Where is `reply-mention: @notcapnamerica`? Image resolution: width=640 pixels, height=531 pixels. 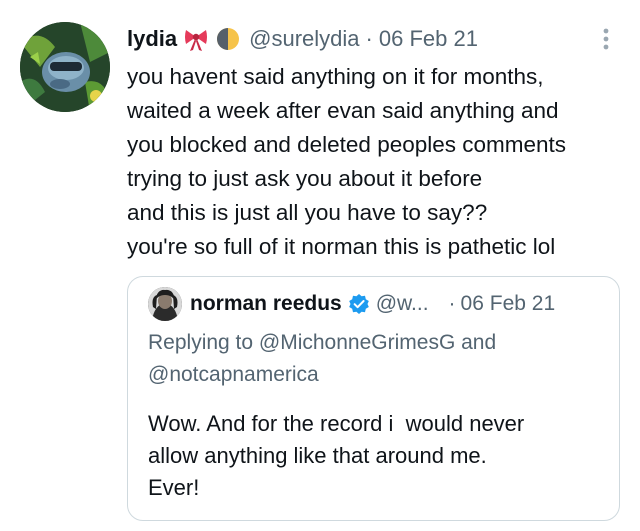
reply-mention: @notcapnamerica is located at coordinates (233, 374).